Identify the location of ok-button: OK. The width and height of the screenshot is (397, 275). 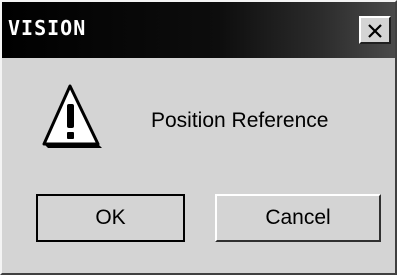
(110, 218).